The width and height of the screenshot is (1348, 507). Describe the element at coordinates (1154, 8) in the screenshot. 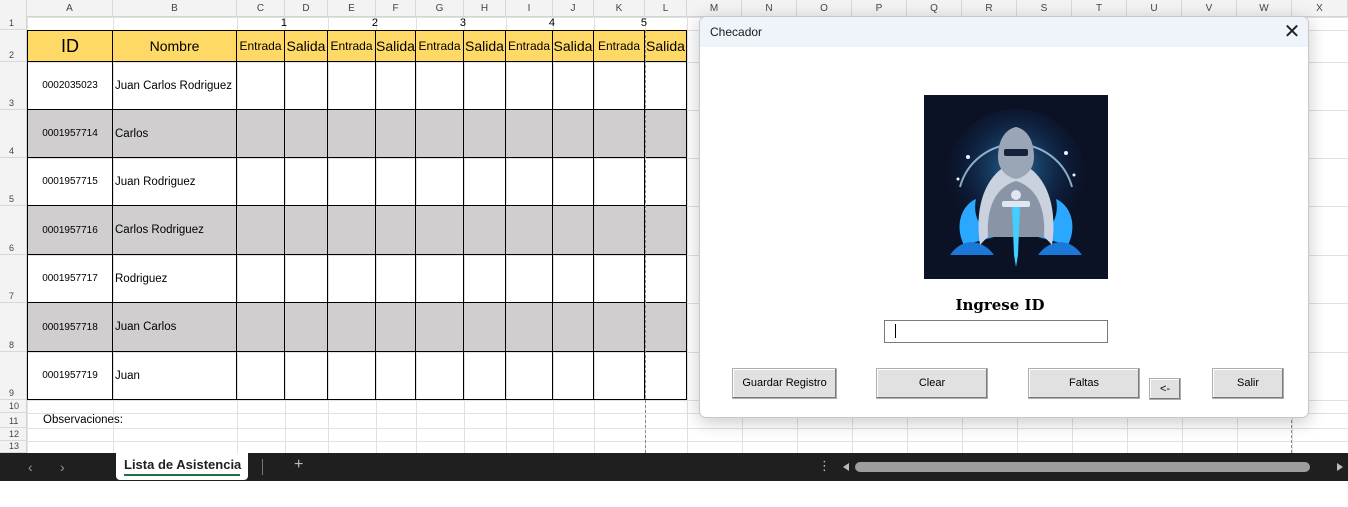

I see `column-header-u: U` at that location.